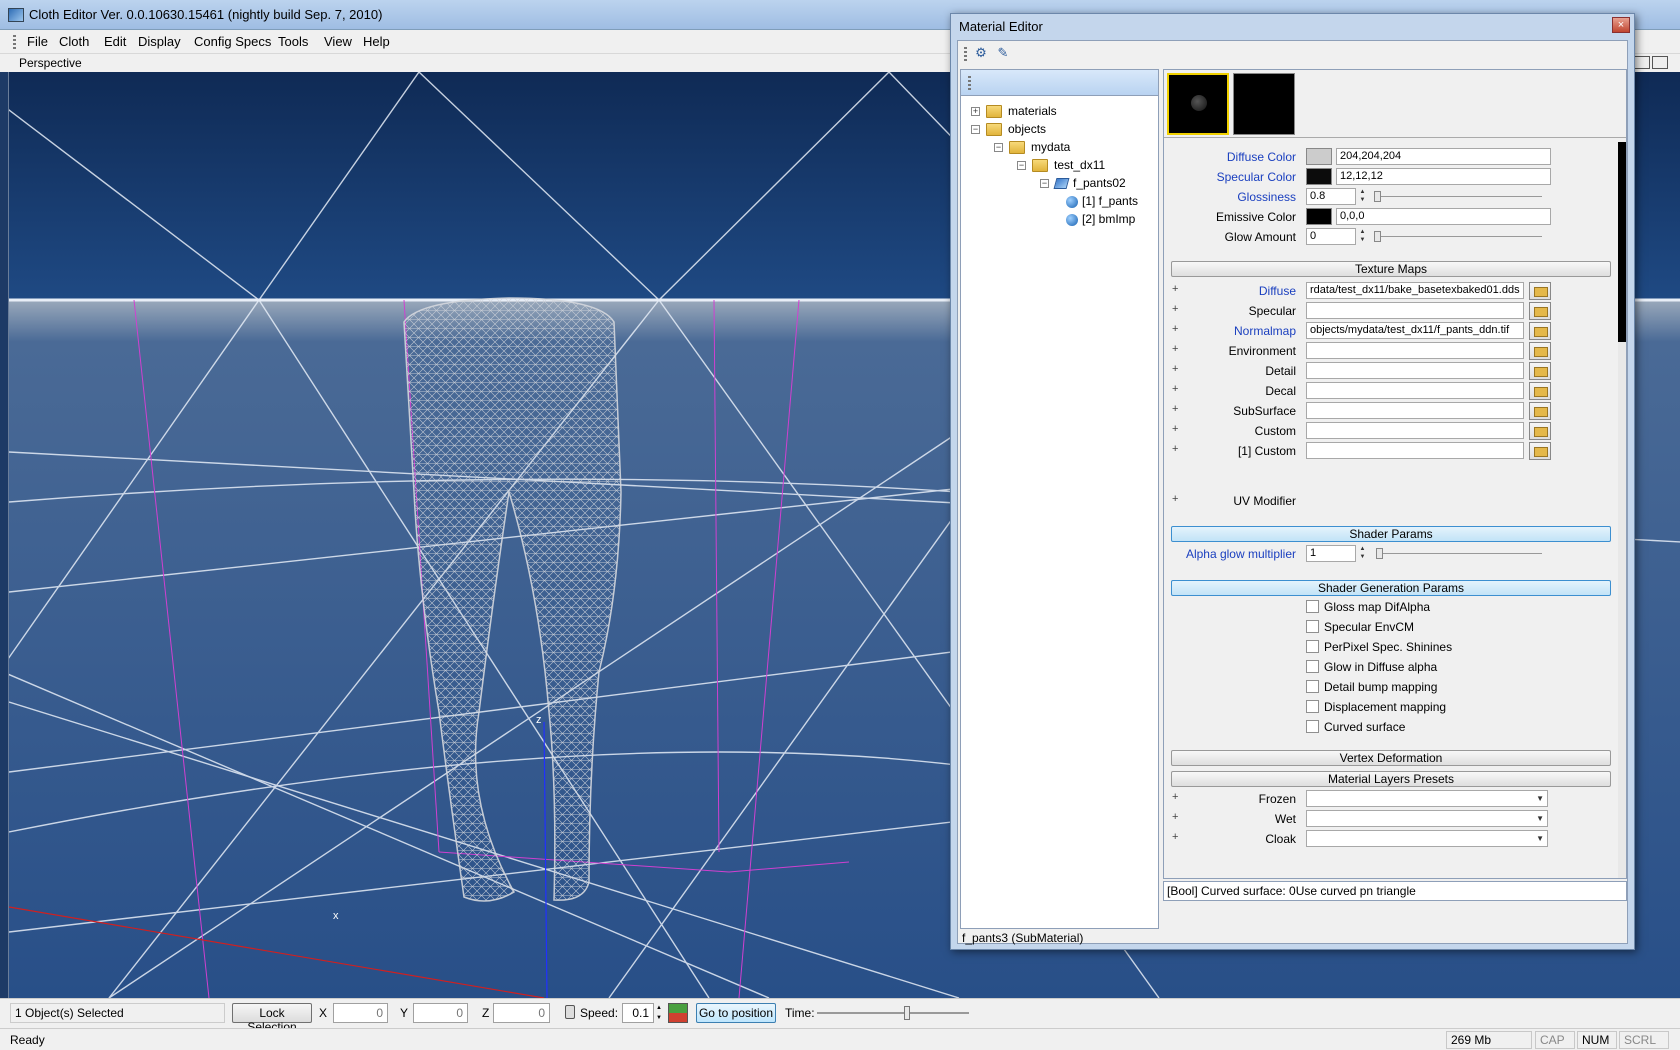 The image size is (1680, 1050). I want to click on lock-icon, so click(570, 1012).